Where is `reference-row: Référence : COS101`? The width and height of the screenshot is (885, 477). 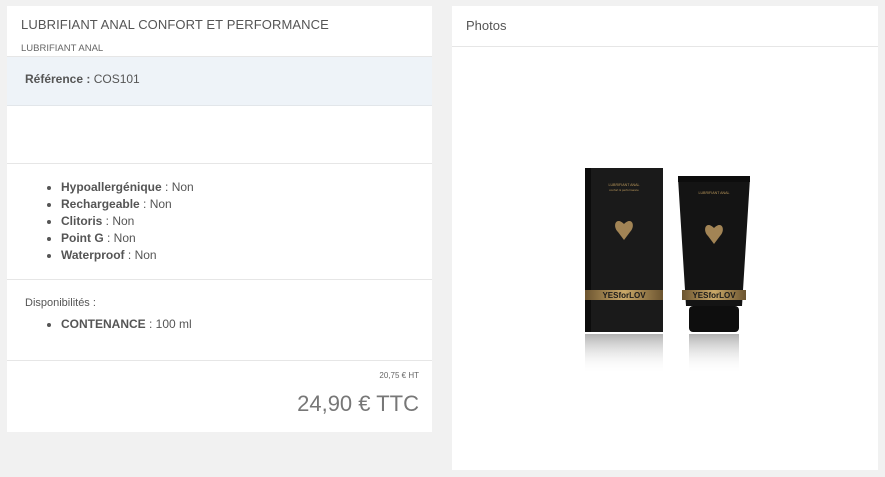 reference-row: Référence : COS101 is located at coordinates (219, 81).